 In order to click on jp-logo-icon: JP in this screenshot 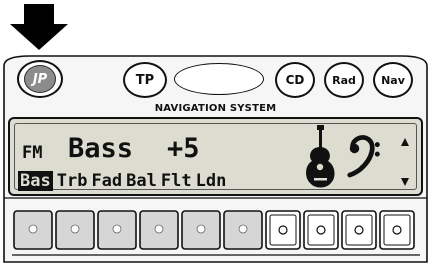, I will do `click(40, 79)`.